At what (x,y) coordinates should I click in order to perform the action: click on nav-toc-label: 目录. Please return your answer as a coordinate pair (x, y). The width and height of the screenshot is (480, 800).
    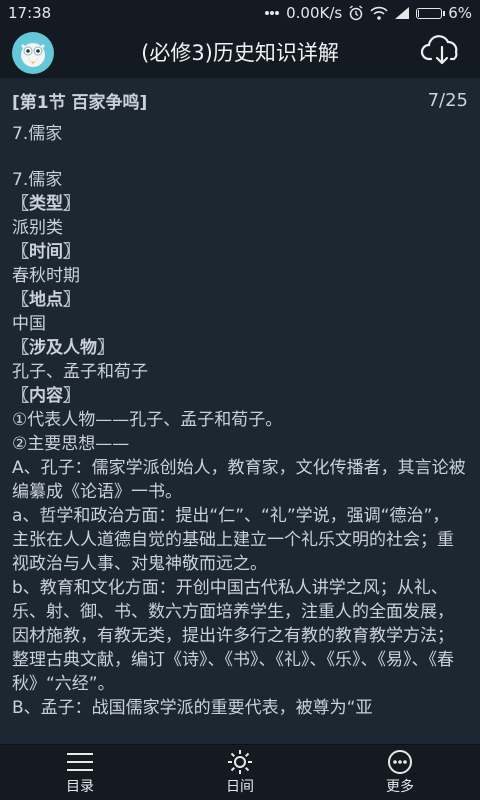
    Looking at the image, I should click on (80, 786).